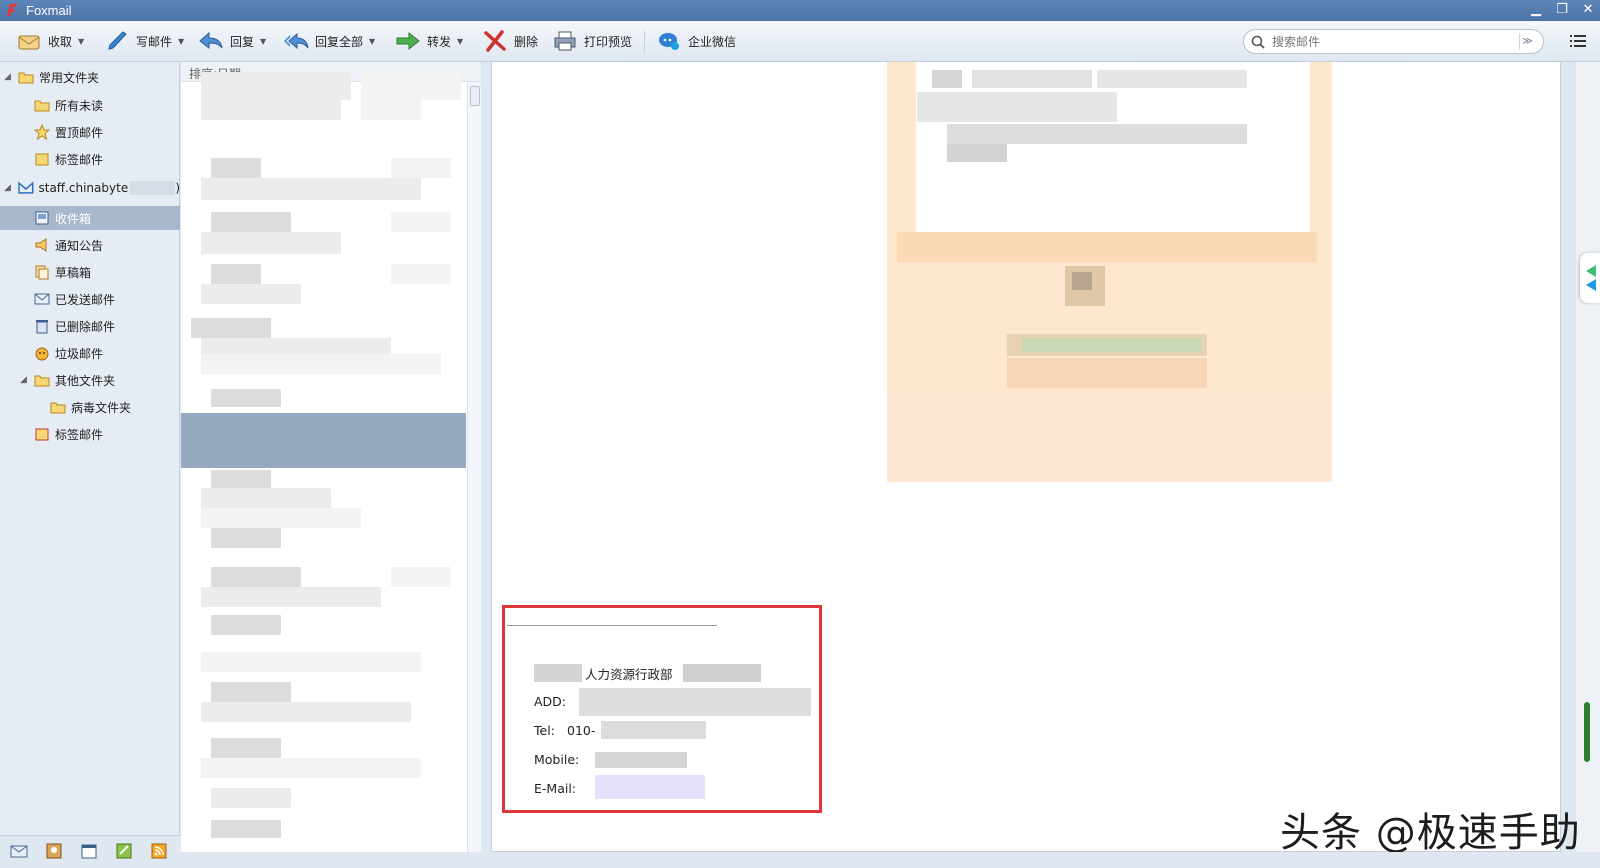  I want to click on mail-list-scrollbar, so click(474, 475).